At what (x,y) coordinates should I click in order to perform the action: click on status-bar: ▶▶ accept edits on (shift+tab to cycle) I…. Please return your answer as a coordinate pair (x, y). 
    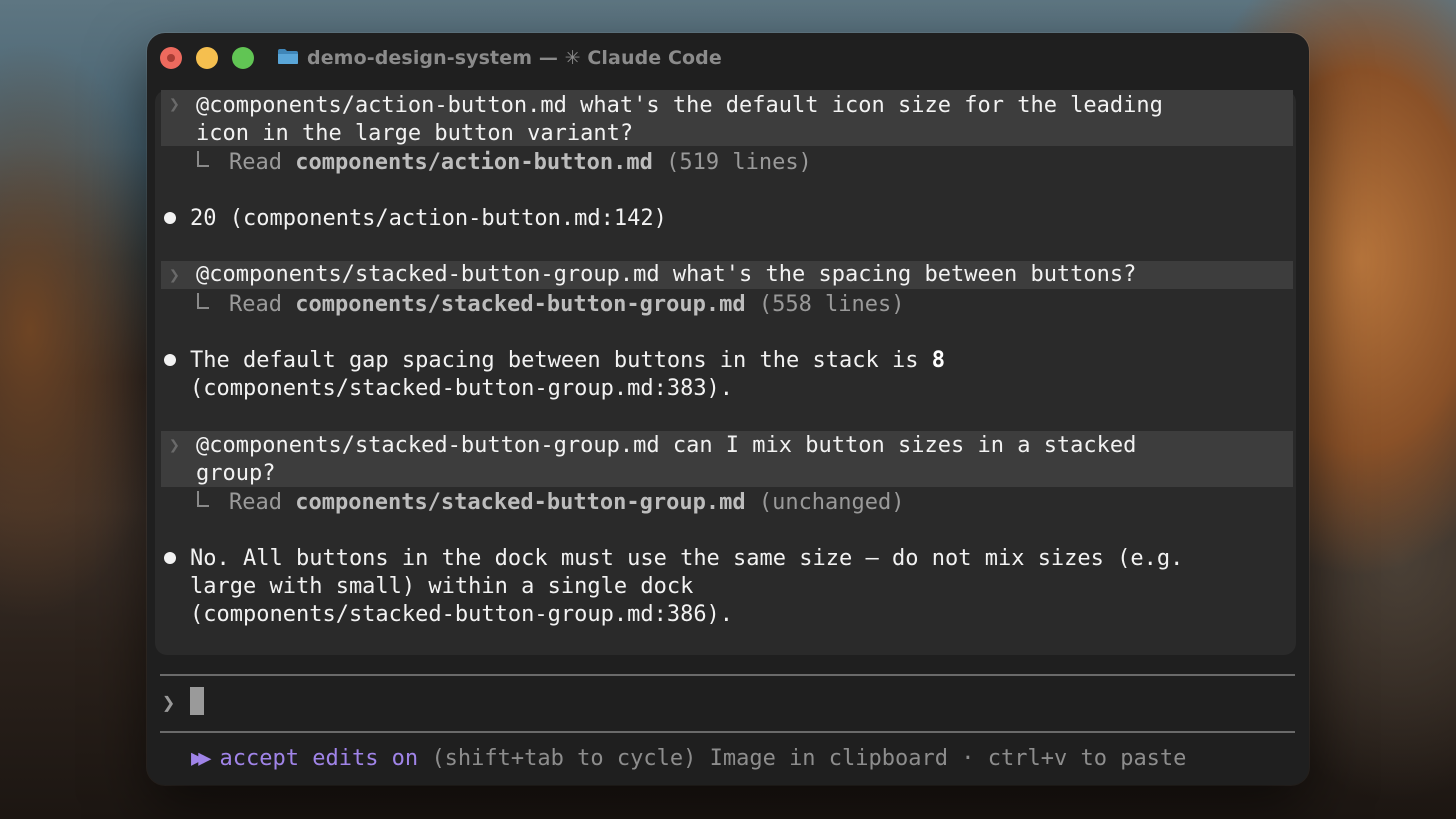
    Looking at the image, I should click on (688, 759).